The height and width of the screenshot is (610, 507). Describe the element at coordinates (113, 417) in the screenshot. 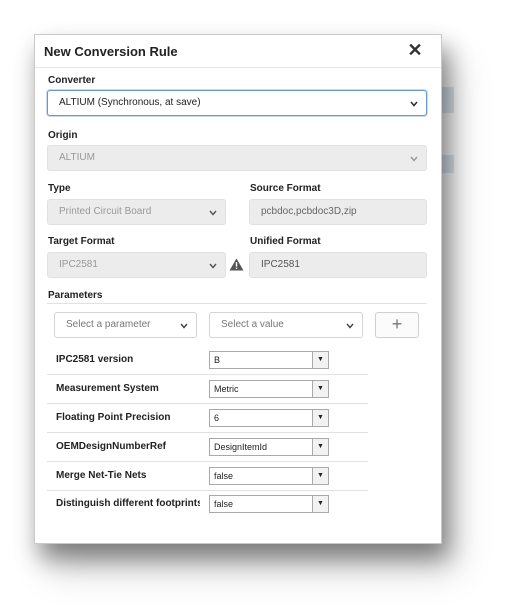

I see `parameter-name: Floating Point Precision` at that location.